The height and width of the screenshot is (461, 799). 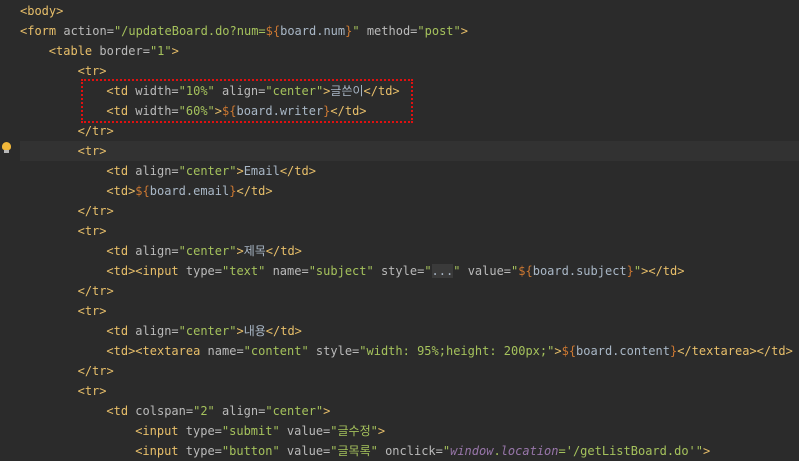 I want to click on code-token: name=, so click(x=225, y=351).